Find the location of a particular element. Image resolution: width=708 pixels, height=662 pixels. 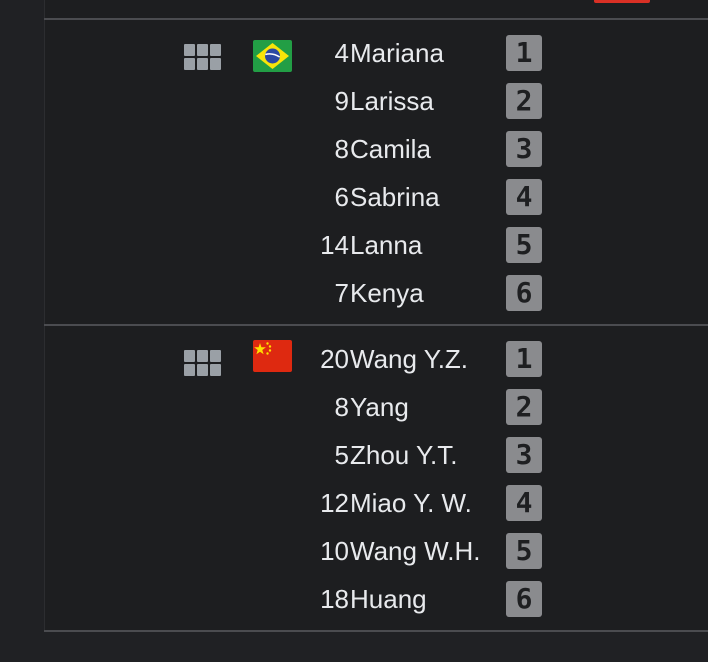

player-name: Yang is located at coordinates (379, 407).